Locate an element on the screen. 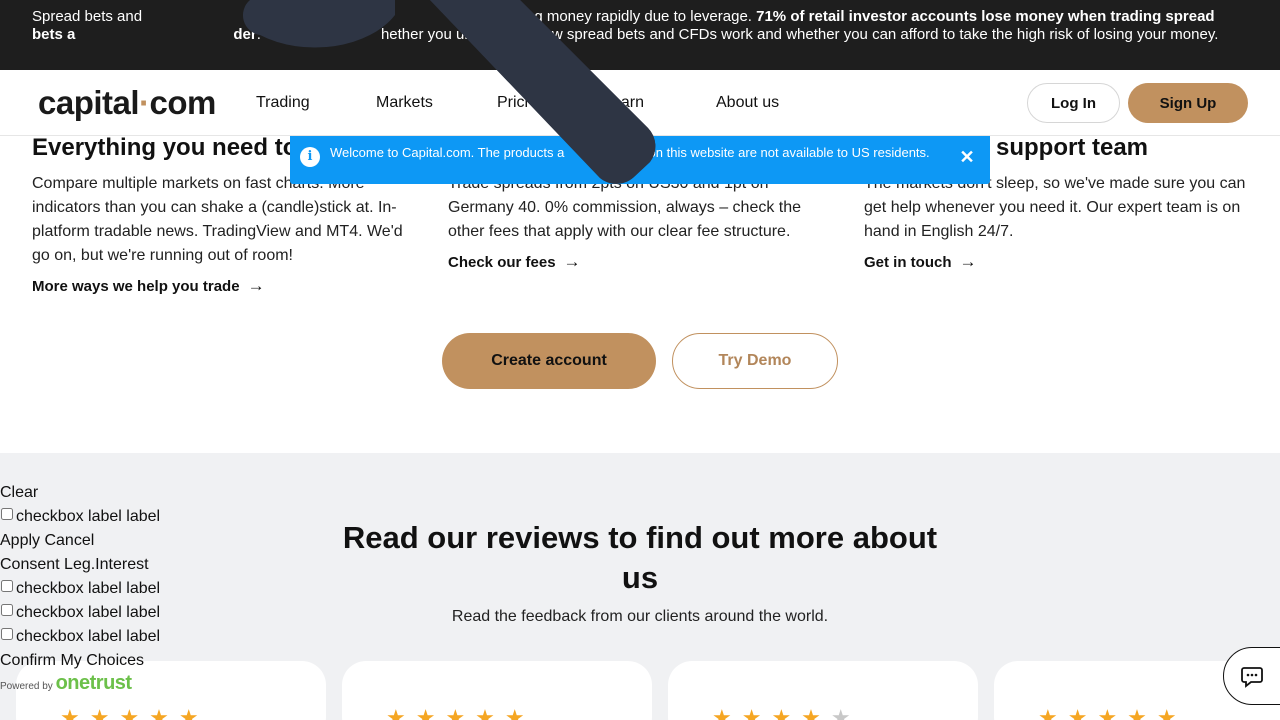 This screenshot has height=720, width=1280. check-fees-link: Check our fees → is located at coordinates (514, 262).